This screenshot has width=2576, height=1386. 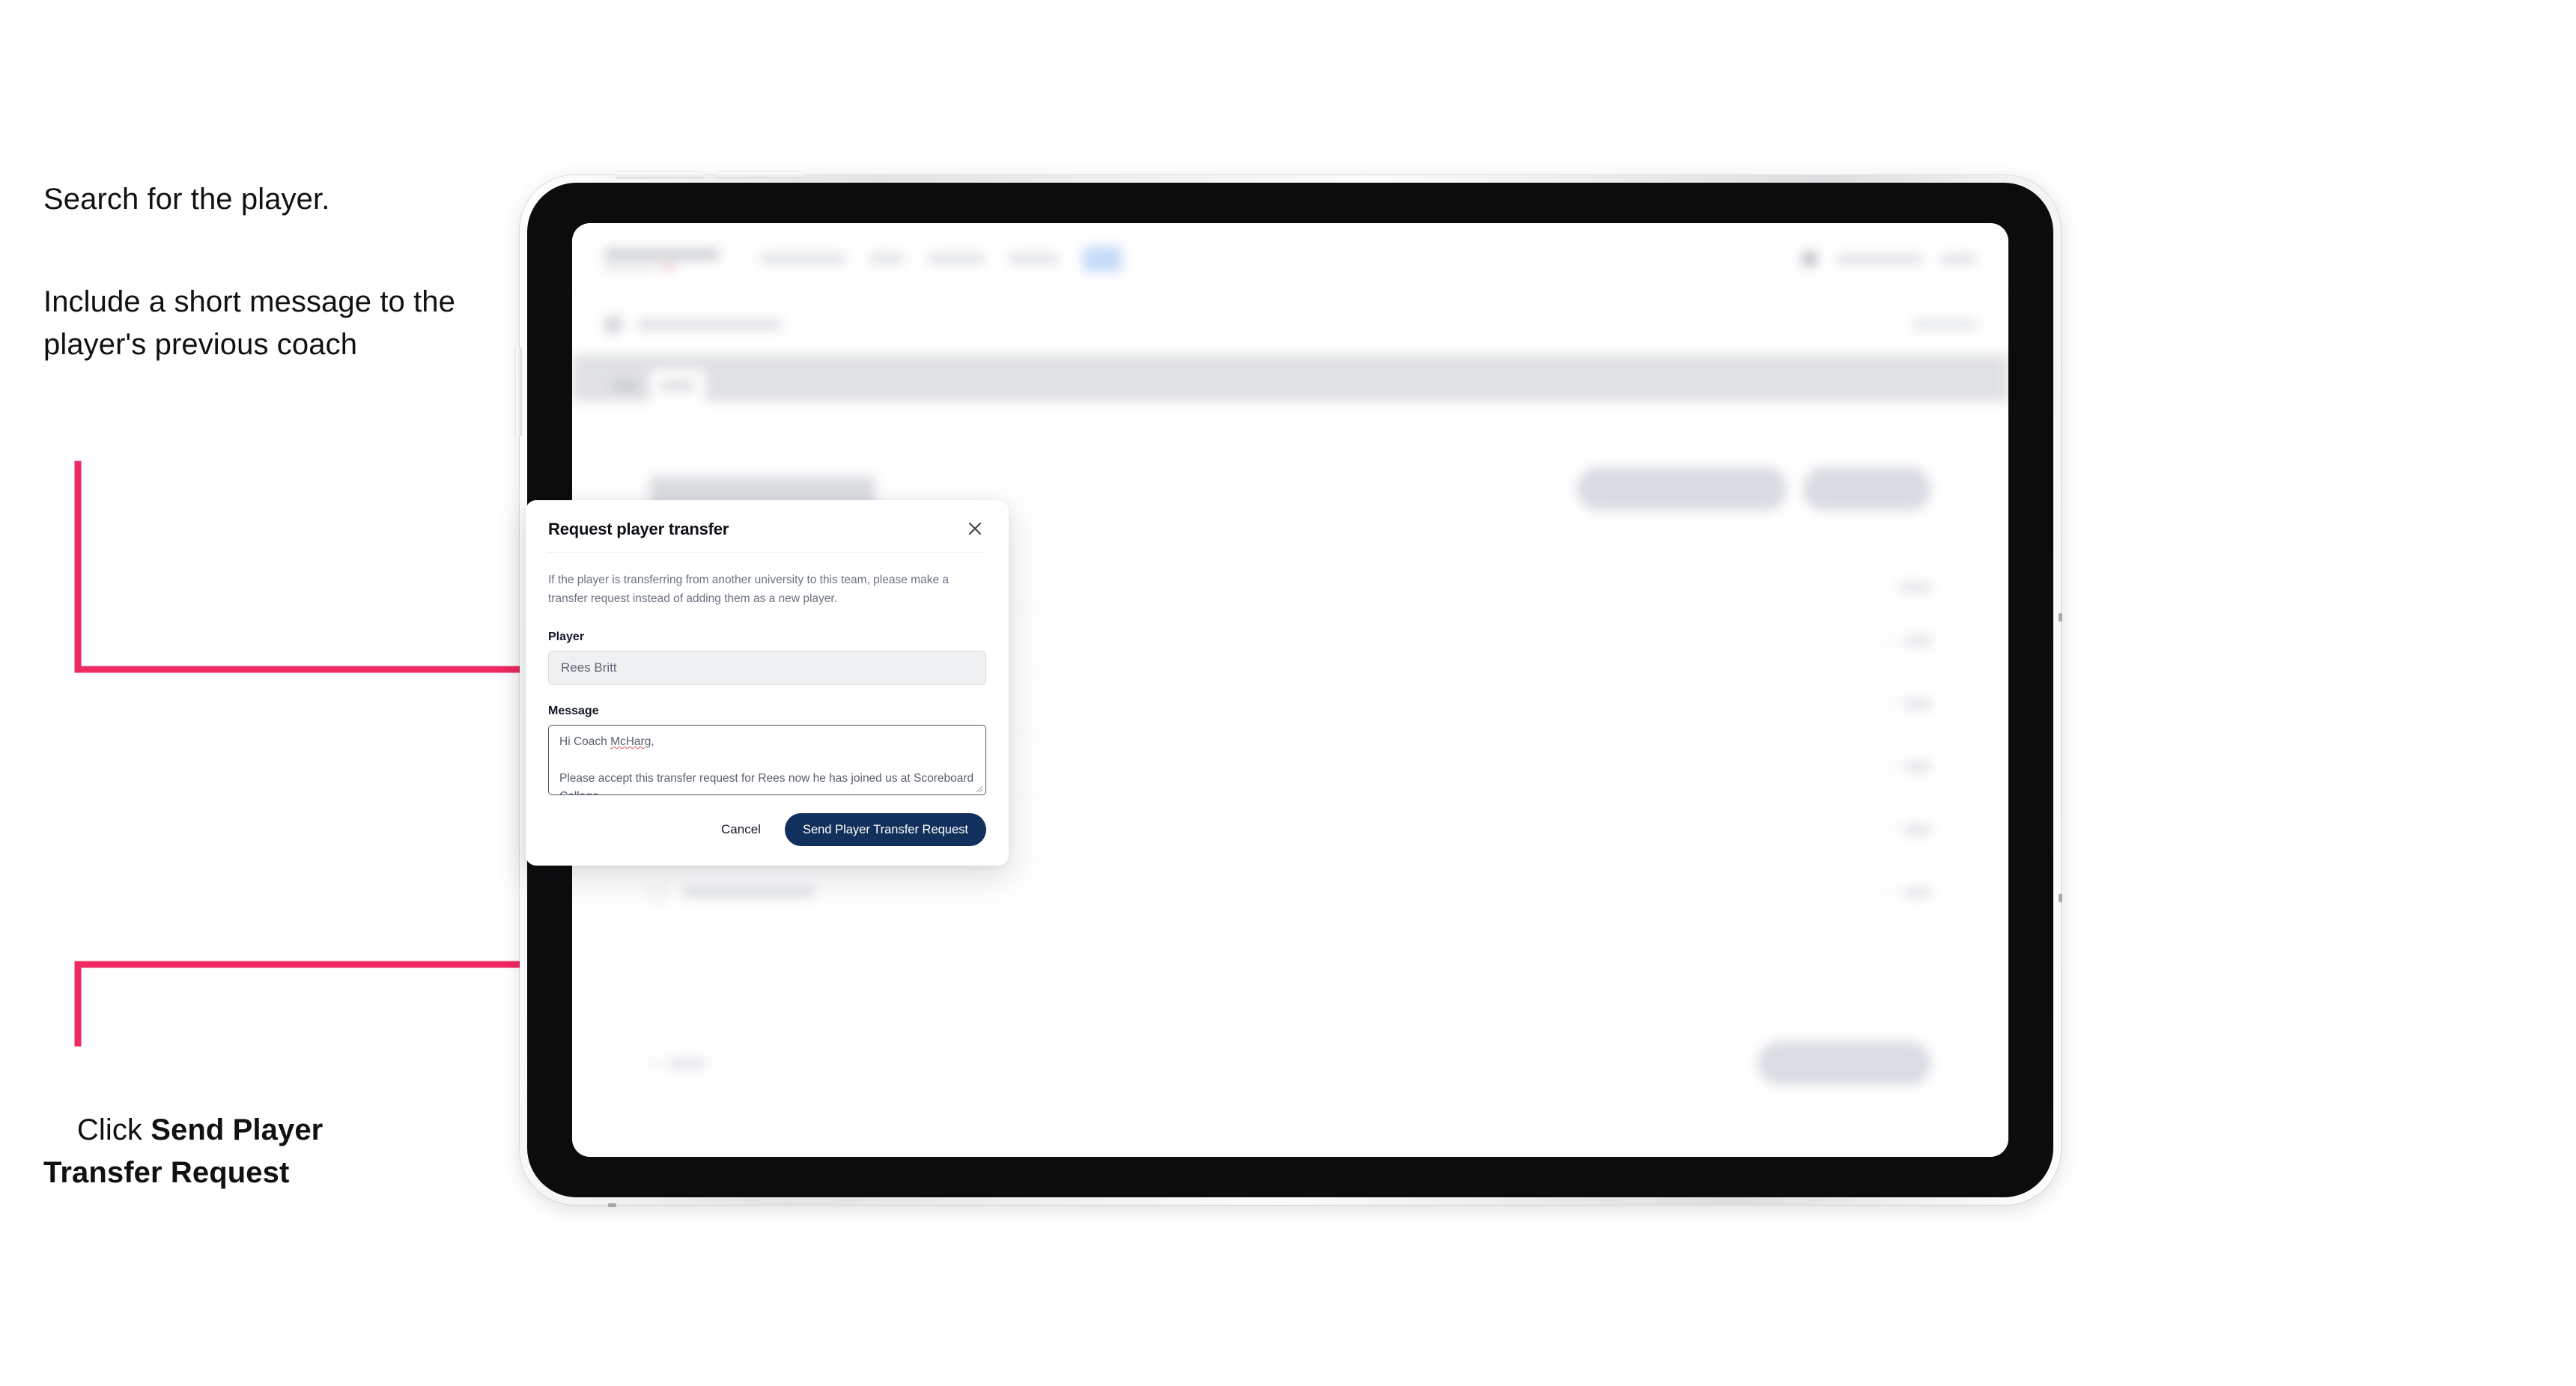 What do you see at coordinates (566, 637) in the screenshot?
I see `player-field-label: Player` at bounding box center [566, 637].